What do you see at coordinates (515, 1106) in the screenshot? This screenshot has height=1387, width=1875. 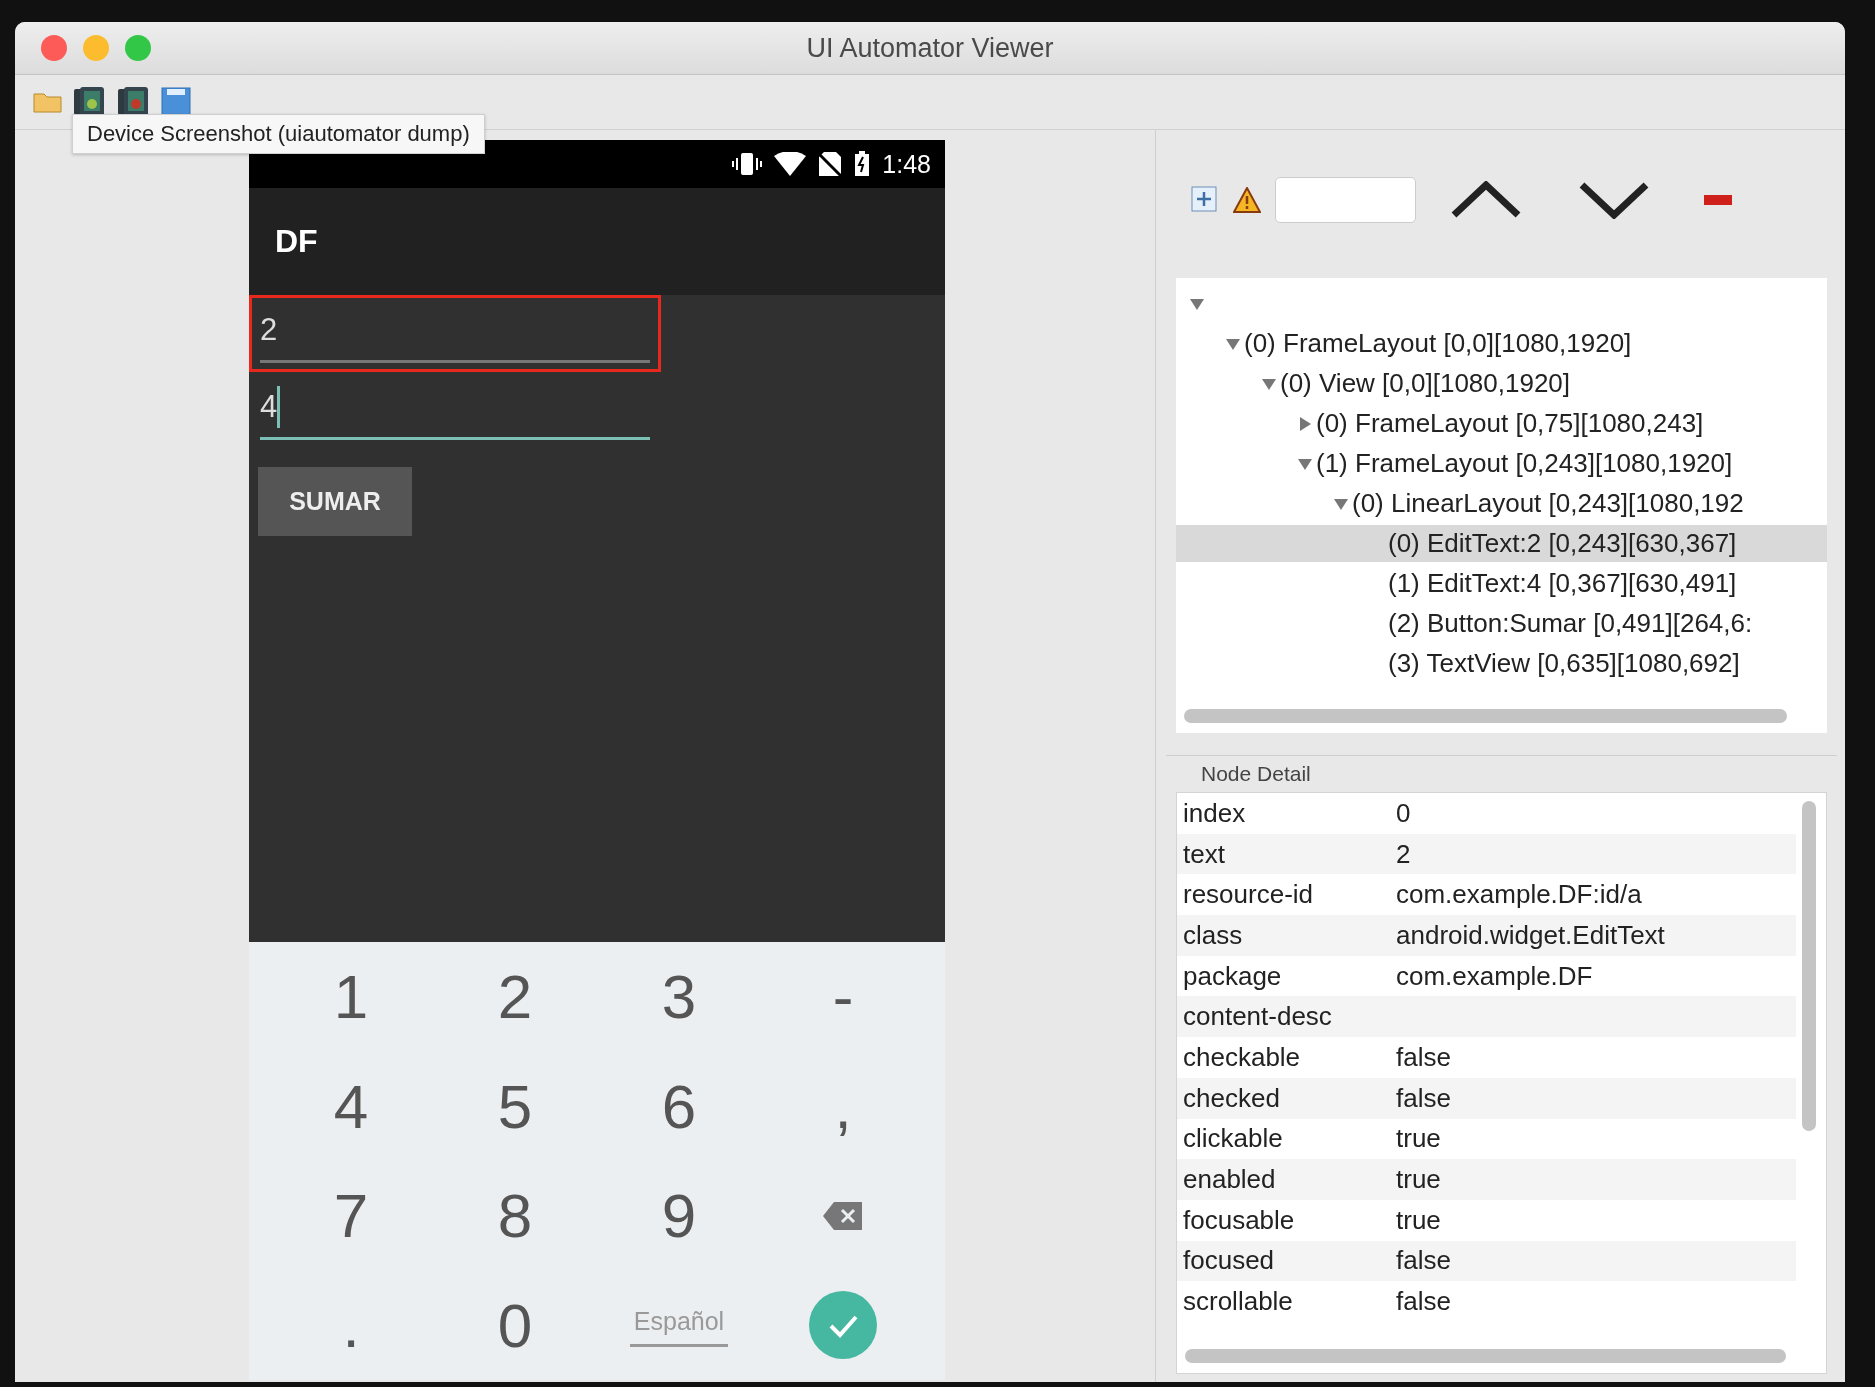 I see `keyboard-key: 5` at bounding box center [515, 1106].